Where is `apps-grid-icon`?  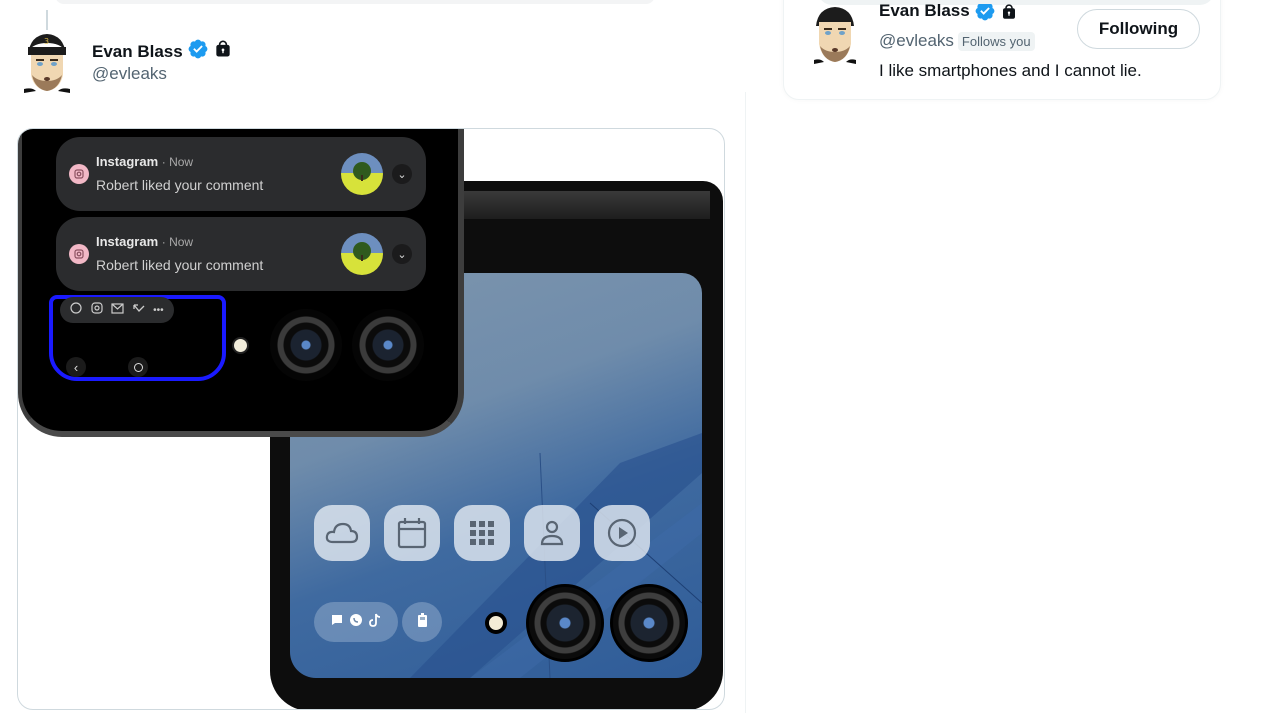
apps-grid-icon is located at coordinates (482, 533).